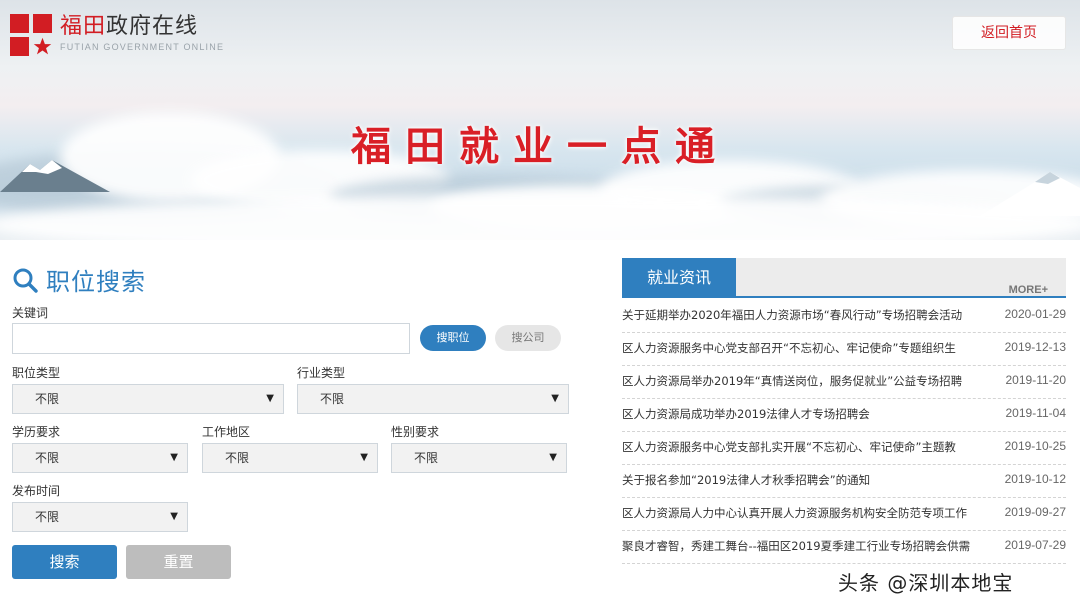  What do you see at coordinates (31, 35) in the screenshot?
I see `logo-mark-icon` at bounding box center [31, 35].